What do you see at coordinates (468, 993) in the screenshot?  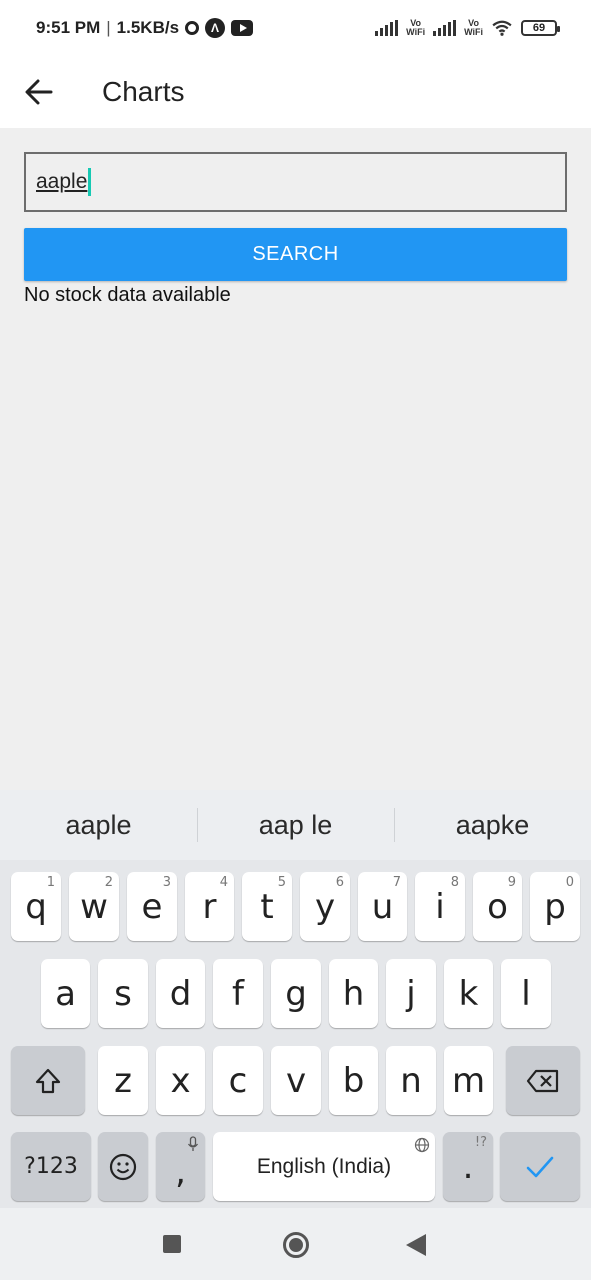 I see `key-k: k` at bounding box center [468, 993].